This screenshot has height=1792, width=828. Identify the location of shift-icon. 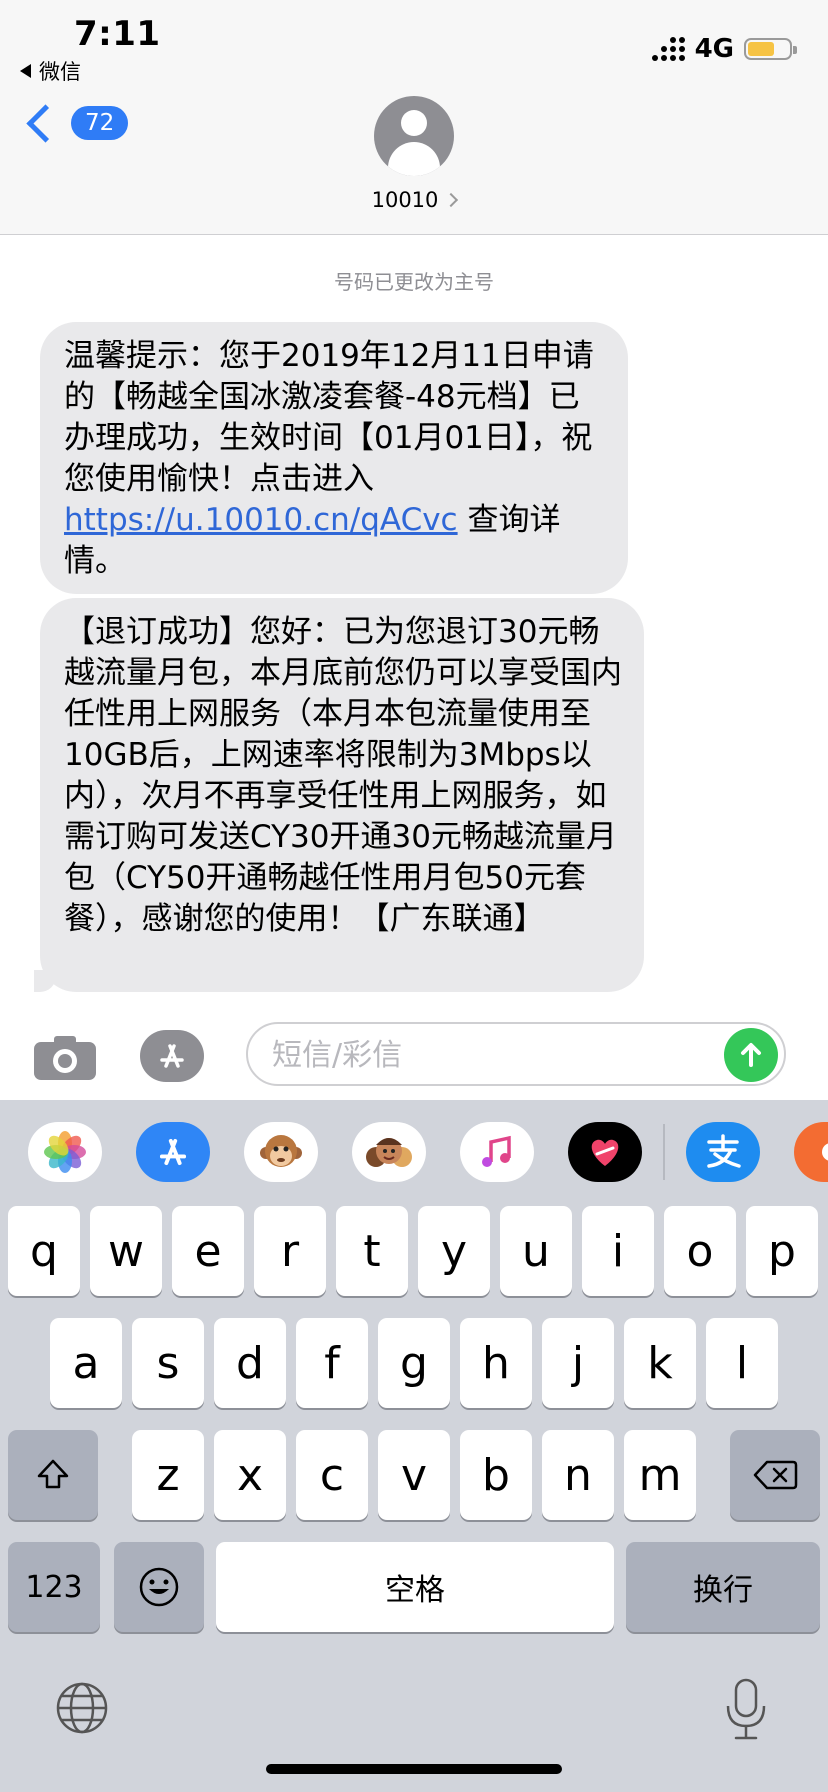
(53, 1474).